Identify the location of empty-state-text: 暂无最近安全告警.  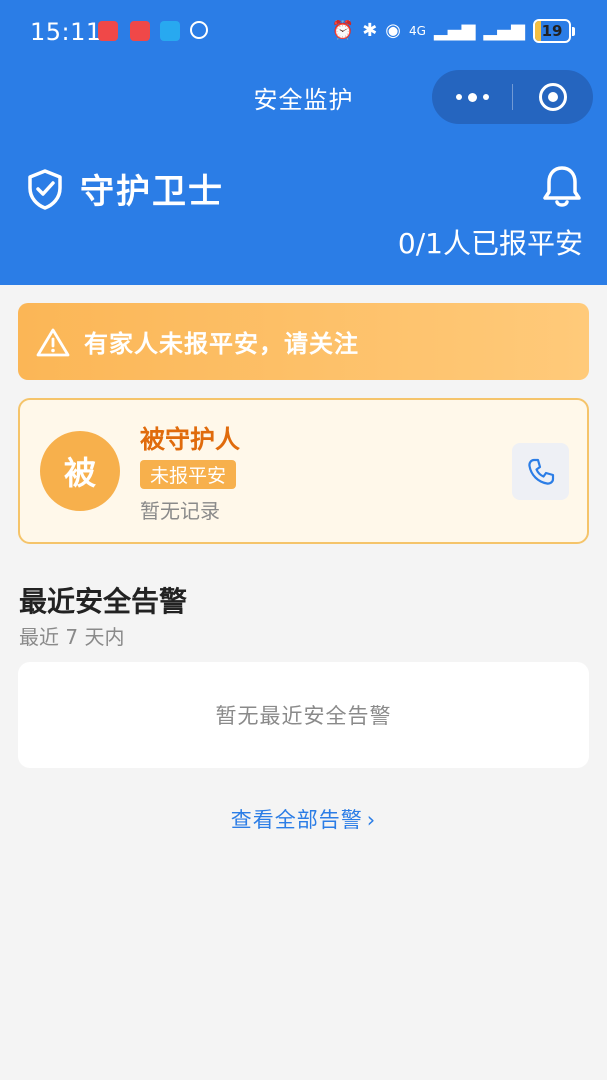
(303, 716).